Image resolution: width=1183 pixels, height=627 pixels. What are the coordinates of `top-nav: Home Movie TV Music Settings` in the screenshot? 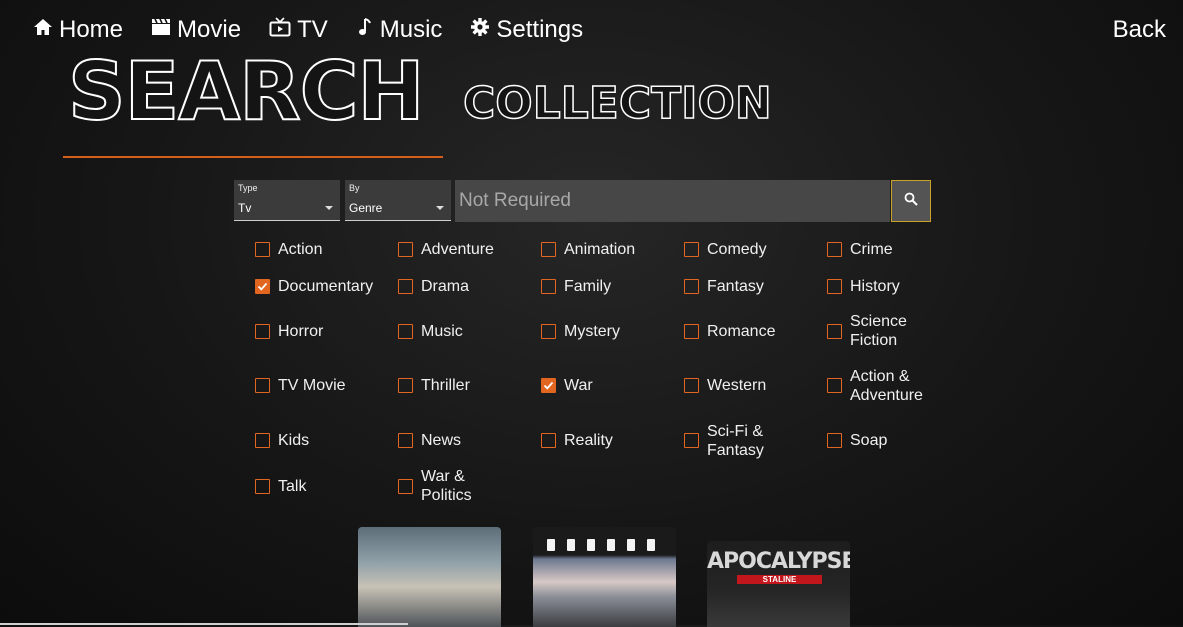 It's located at (322, 30).